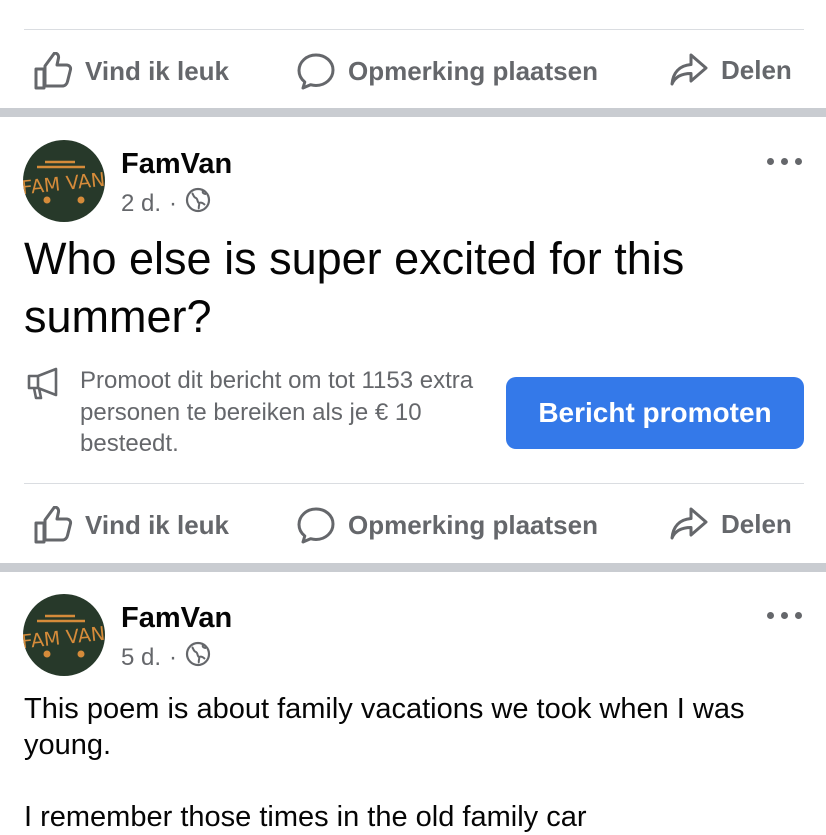  What do you see at coordinates (166, 203) in the screenshot?
I see `post-meta: 2 d. ·` at bounding box center [166, 203].